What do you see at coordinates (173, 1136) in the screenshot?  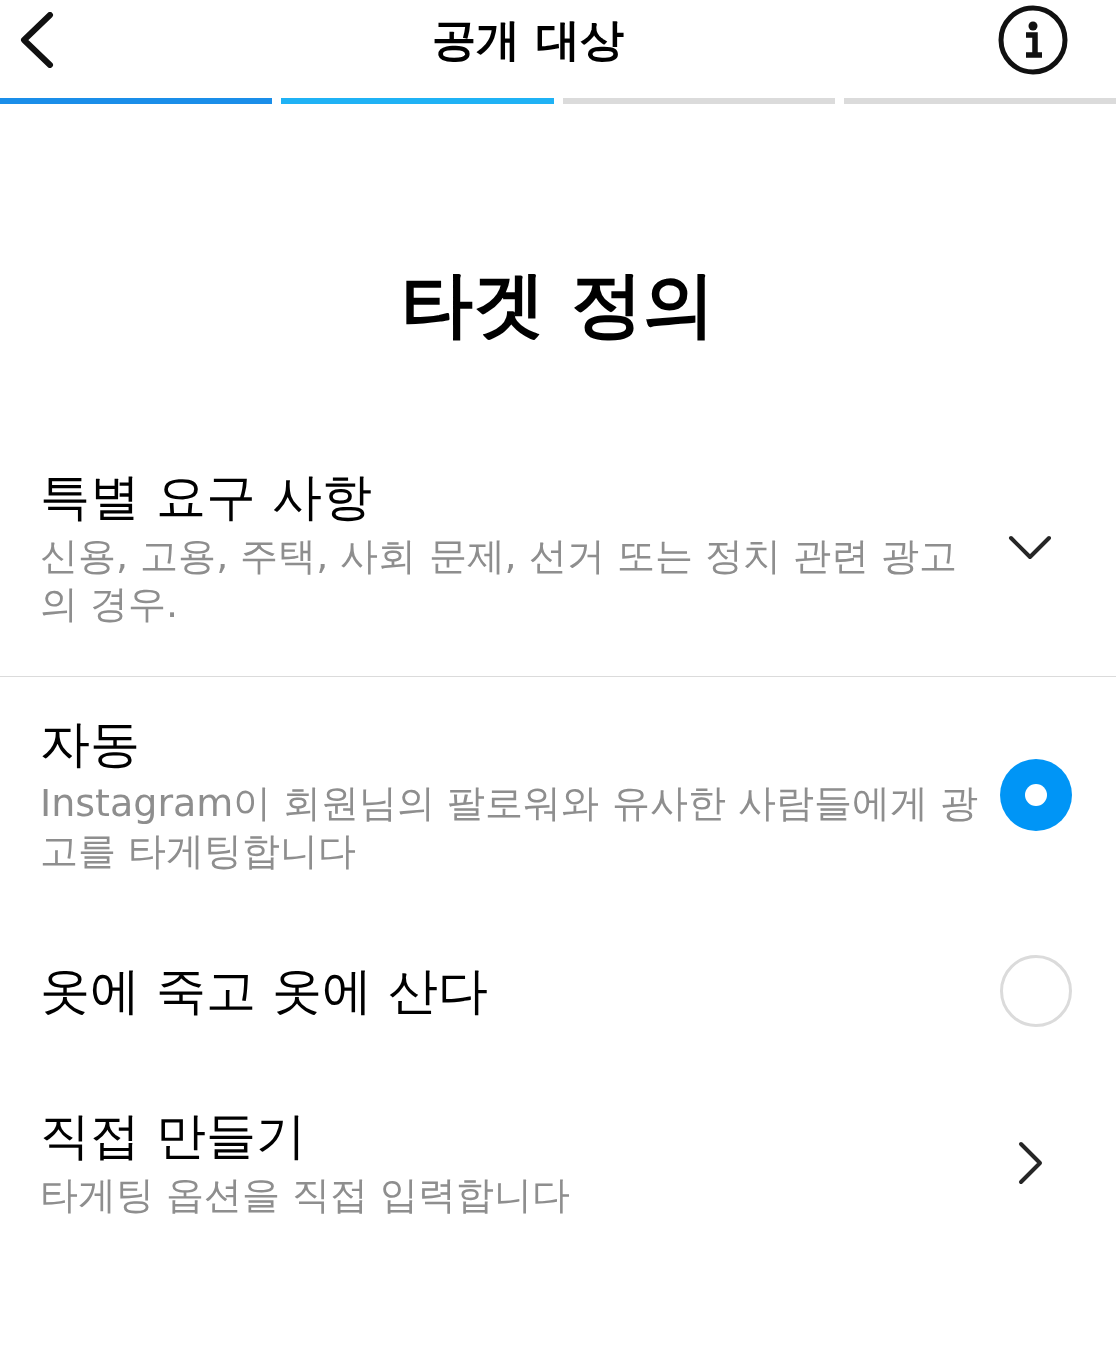 I see `option-title: 직접 만들기` at bounding box center [173, 1136].